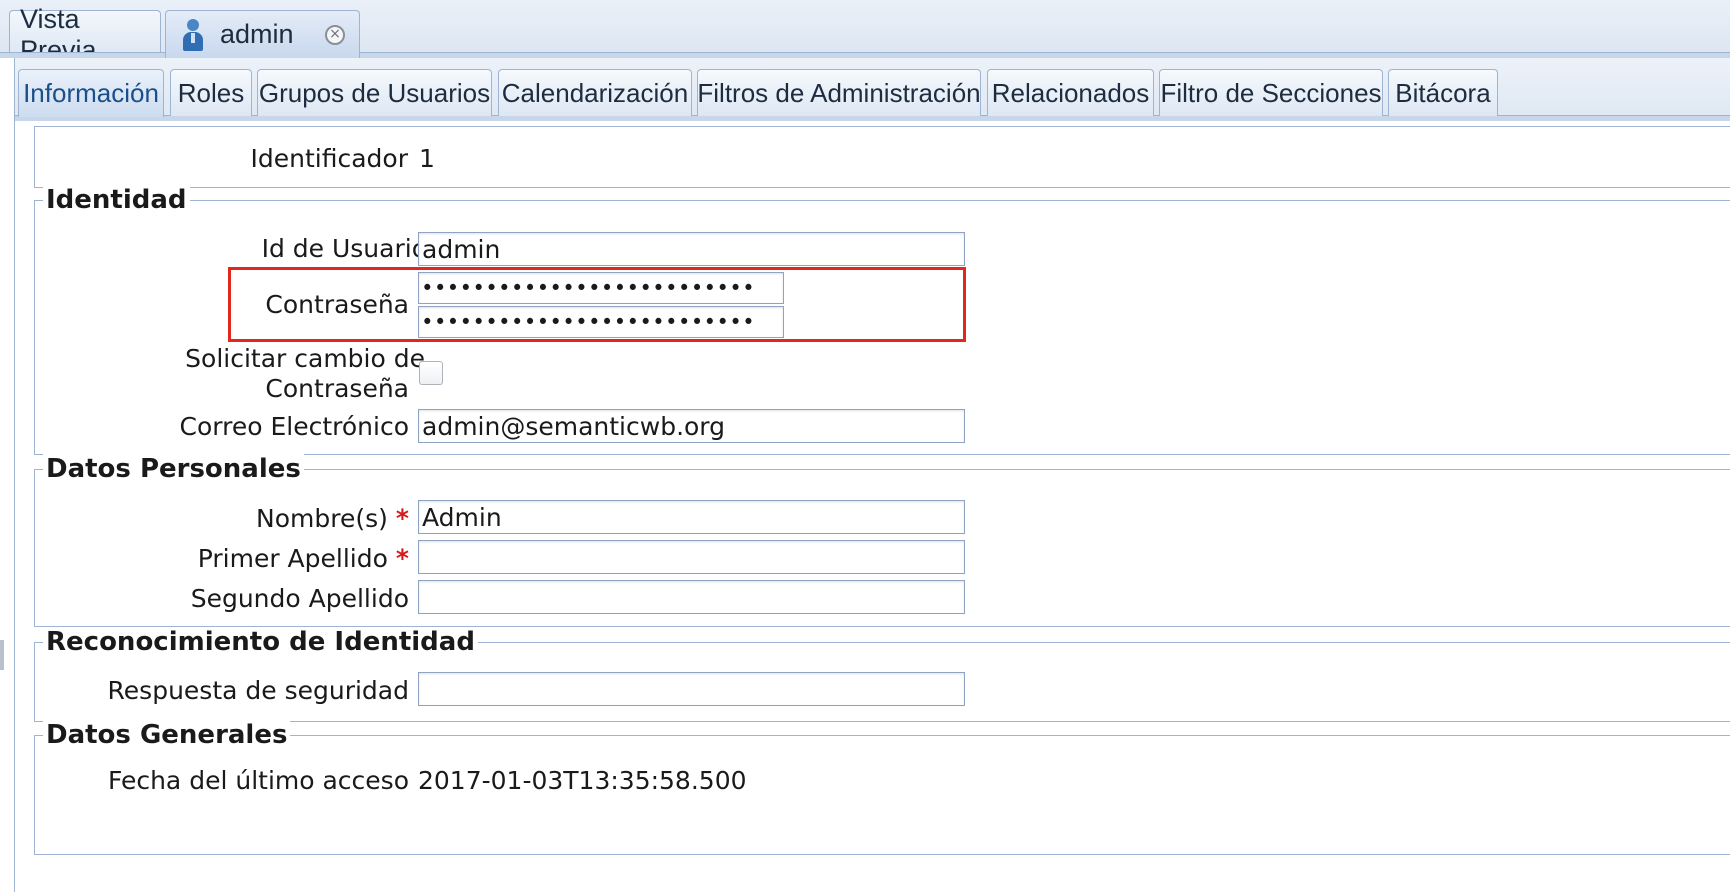 The height and width of the screenshot is (892, 1730). I want to click on tab-strip-accent, so click(872, 118).